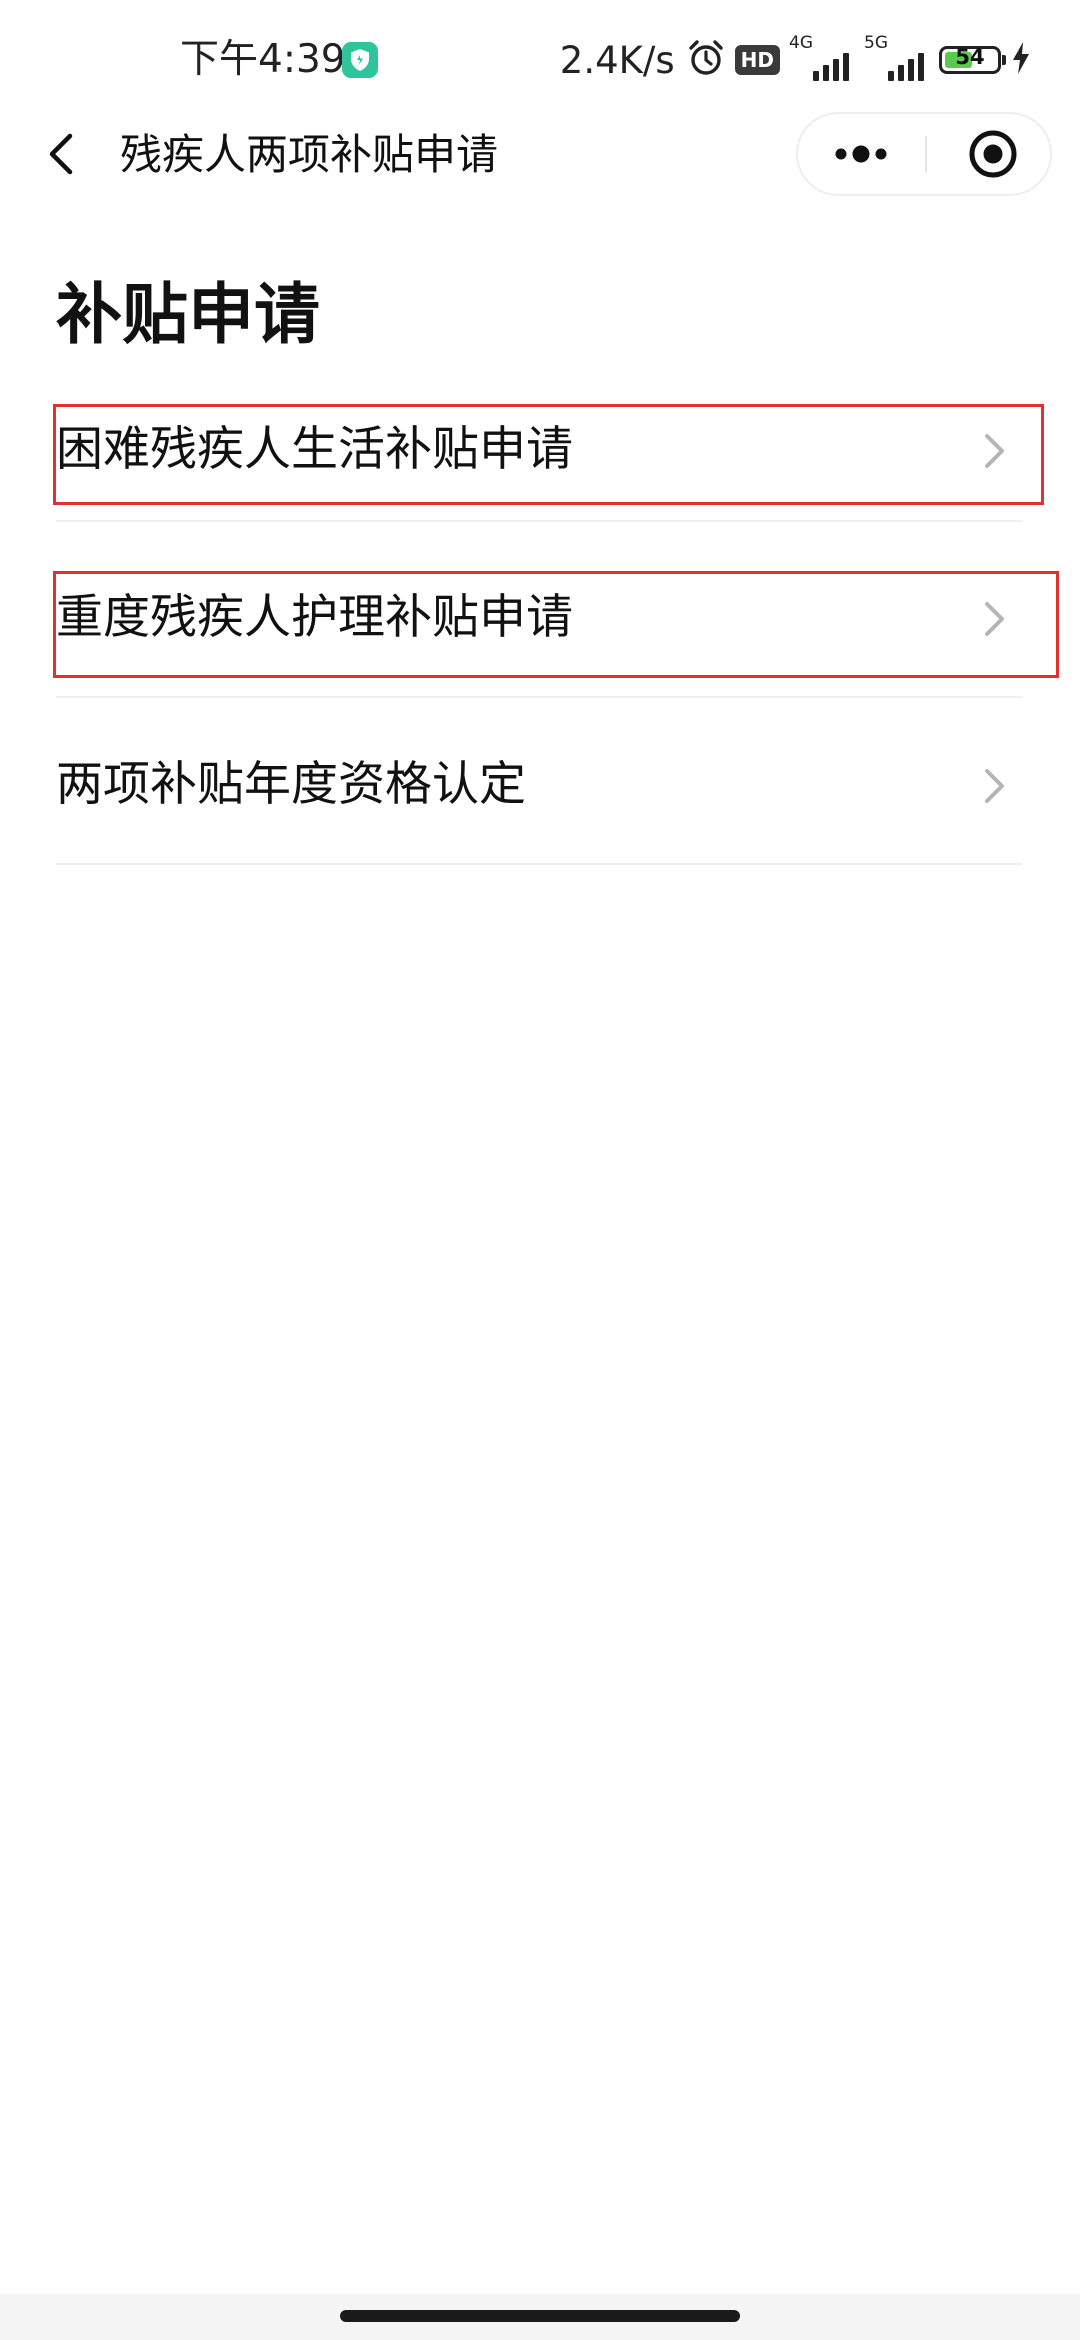  I want to click on charging-bolt-icon, so click(1021, 60).